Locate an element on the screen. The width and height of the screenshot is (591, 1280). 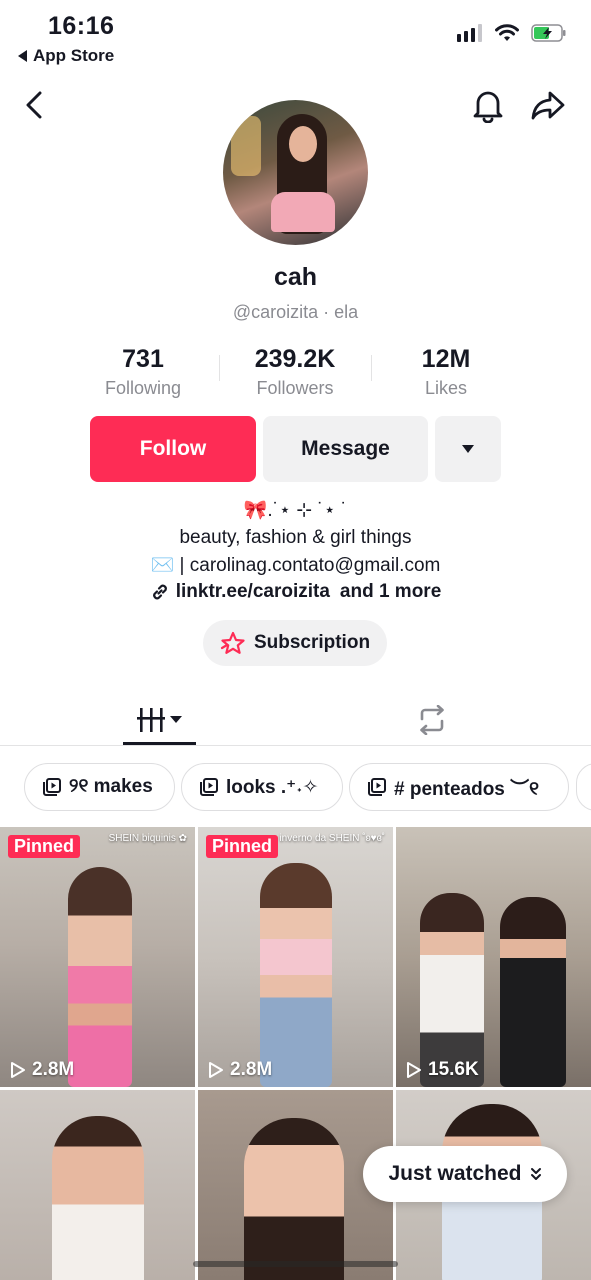
playlist-chip-label: looks .⁺˖✧ is located at coordinates (272, 787).